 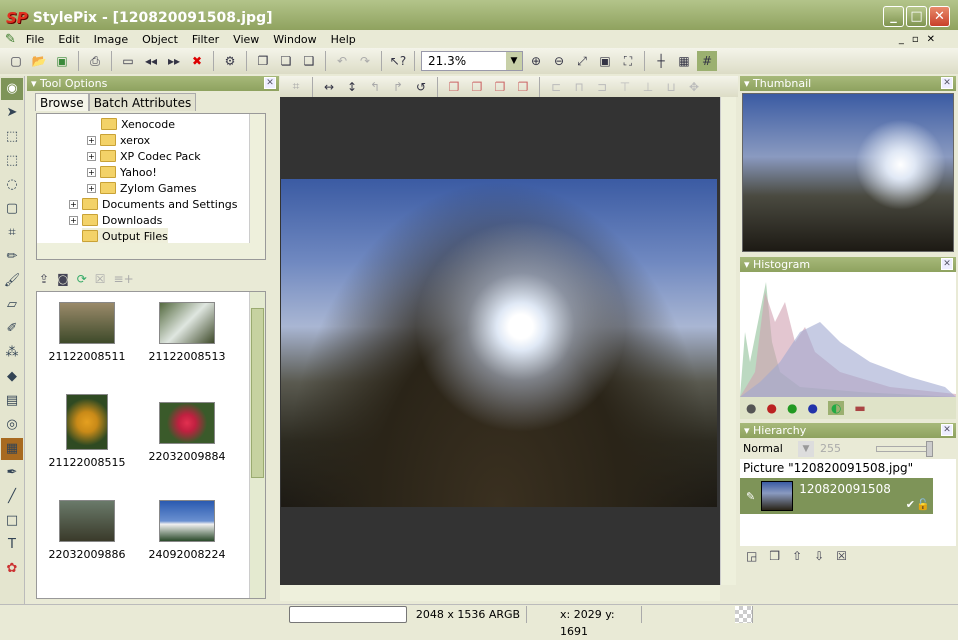 What do you see at coordinates (142, 102) in the screenshot?
I see `tab-batch-attributes: Batch Attributes` at bounding box center [142, 102].